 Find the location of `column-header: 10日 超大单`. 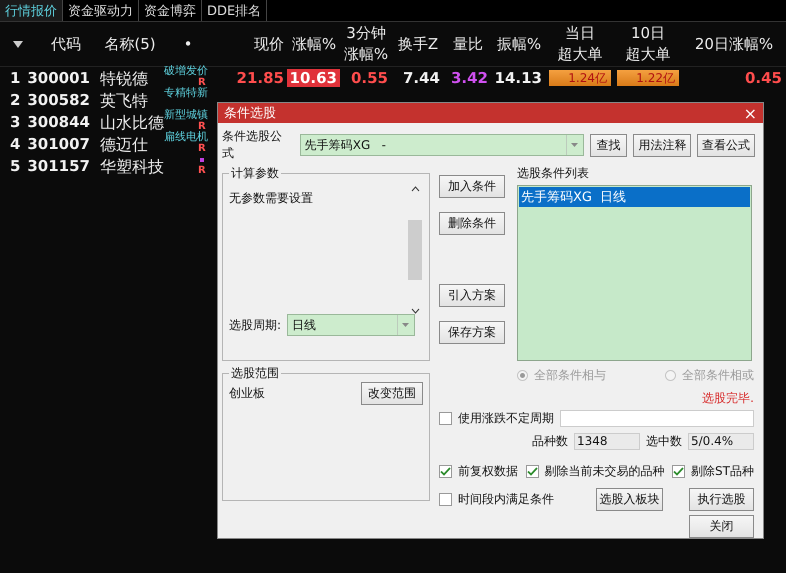

column-header: 10日 超大单 is located at coordinates (648, 44).